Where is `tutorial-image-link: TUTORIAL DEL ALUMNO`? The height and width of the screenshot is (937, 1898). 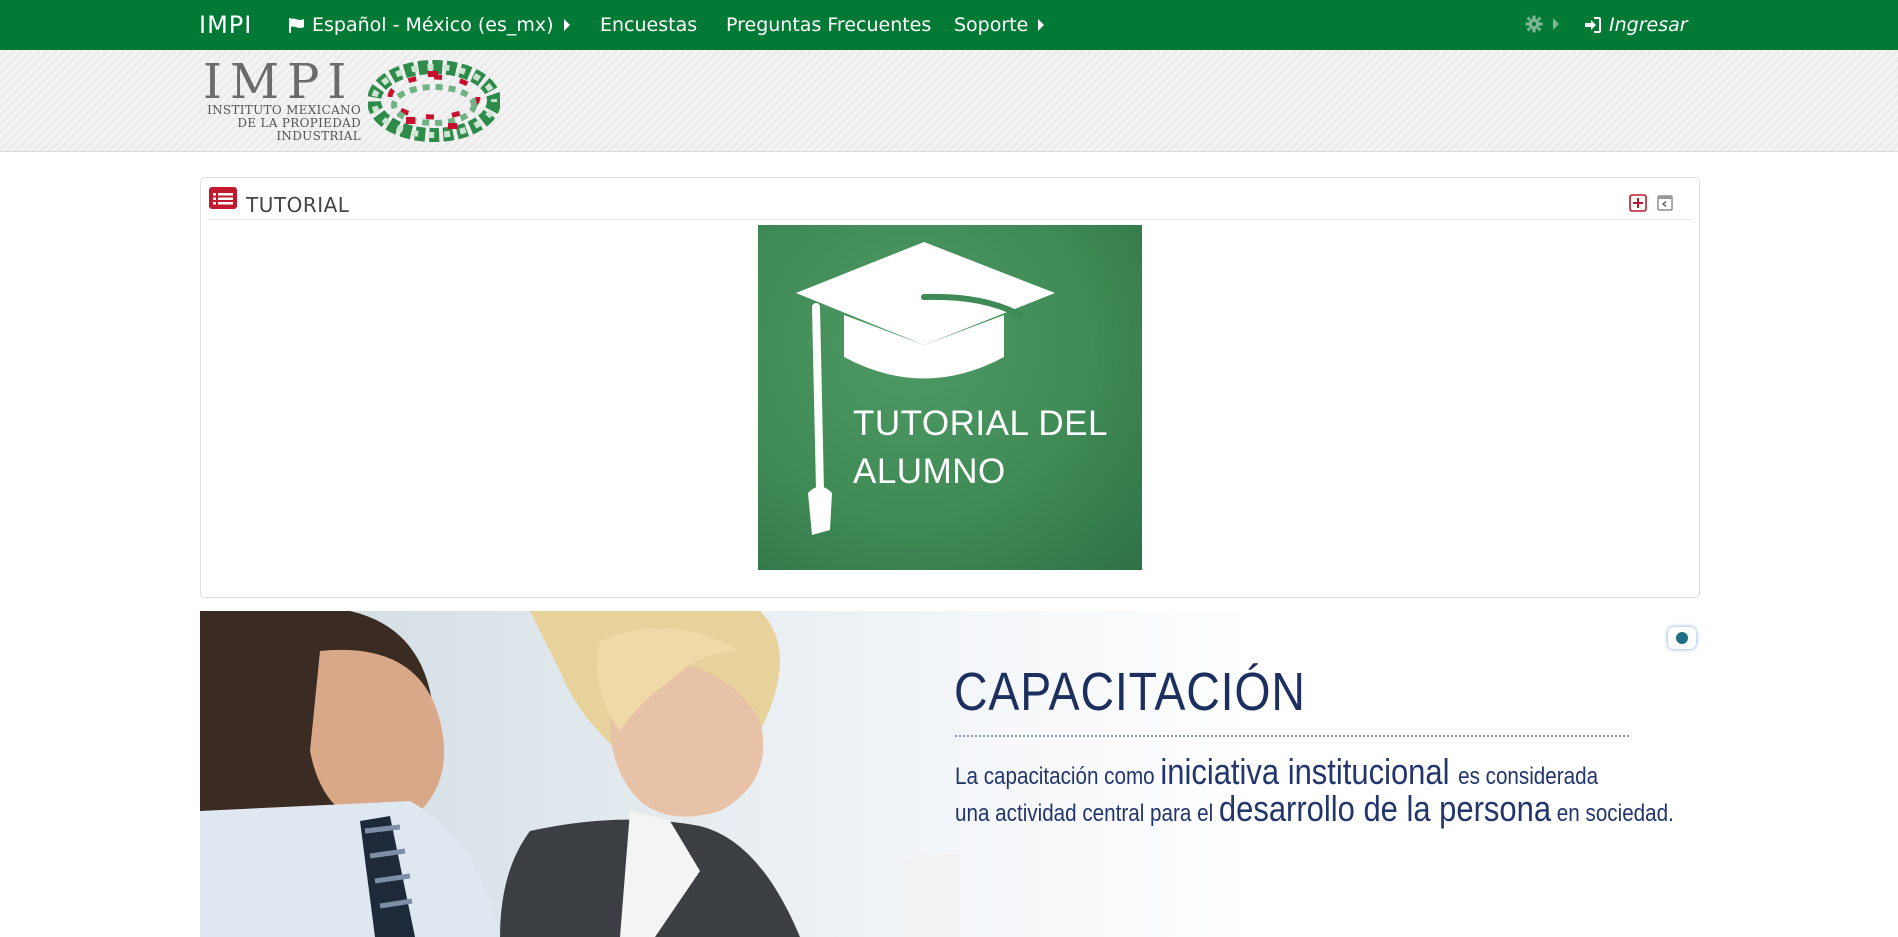 tutorial-image-link: TUTORIAL DEL ALUMNO is located at coordinates (950, 397).